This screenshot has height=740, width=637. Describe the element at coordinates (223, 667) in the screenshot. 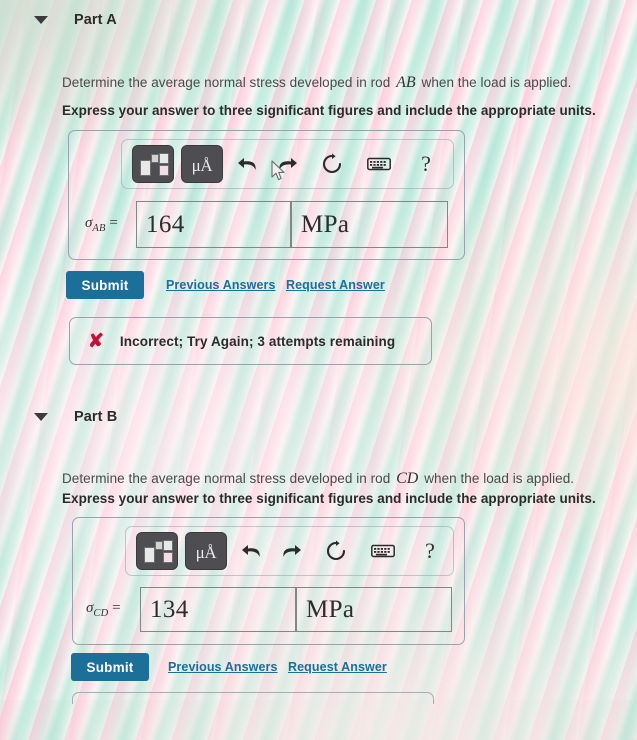

I see `part-b-previous-answers-link: Previous Answers` at that location.